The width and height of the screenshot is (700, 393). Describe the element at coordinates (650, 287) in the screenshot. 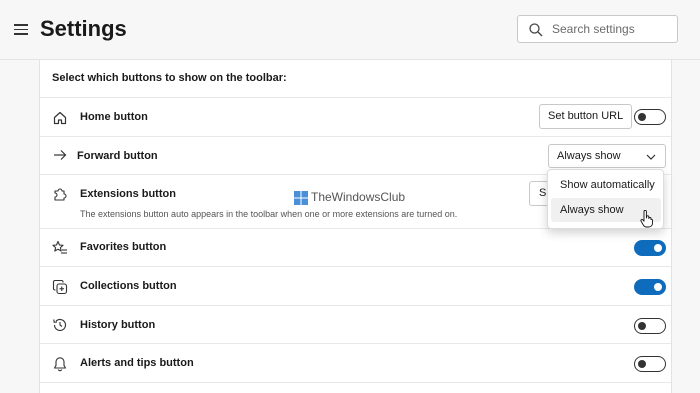

I see `collections-button-toggle` at that location.